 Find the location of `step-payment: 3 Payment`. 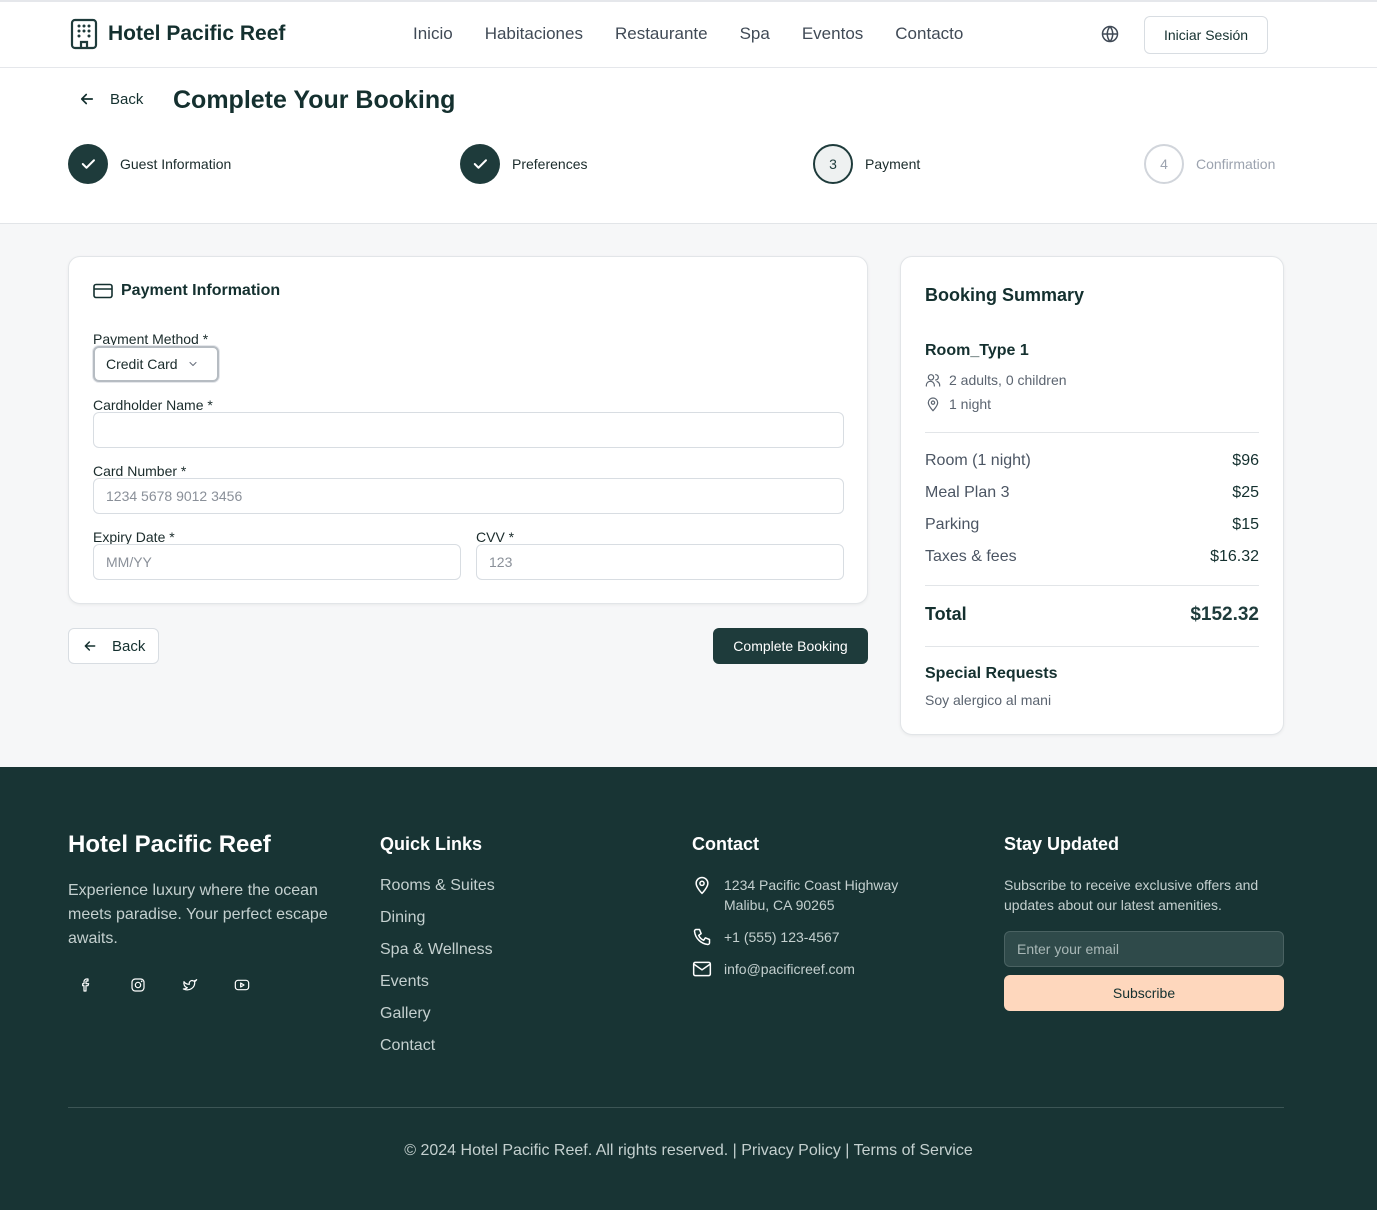

step-payment: 3 Payment is located at coordinates (866, 164).